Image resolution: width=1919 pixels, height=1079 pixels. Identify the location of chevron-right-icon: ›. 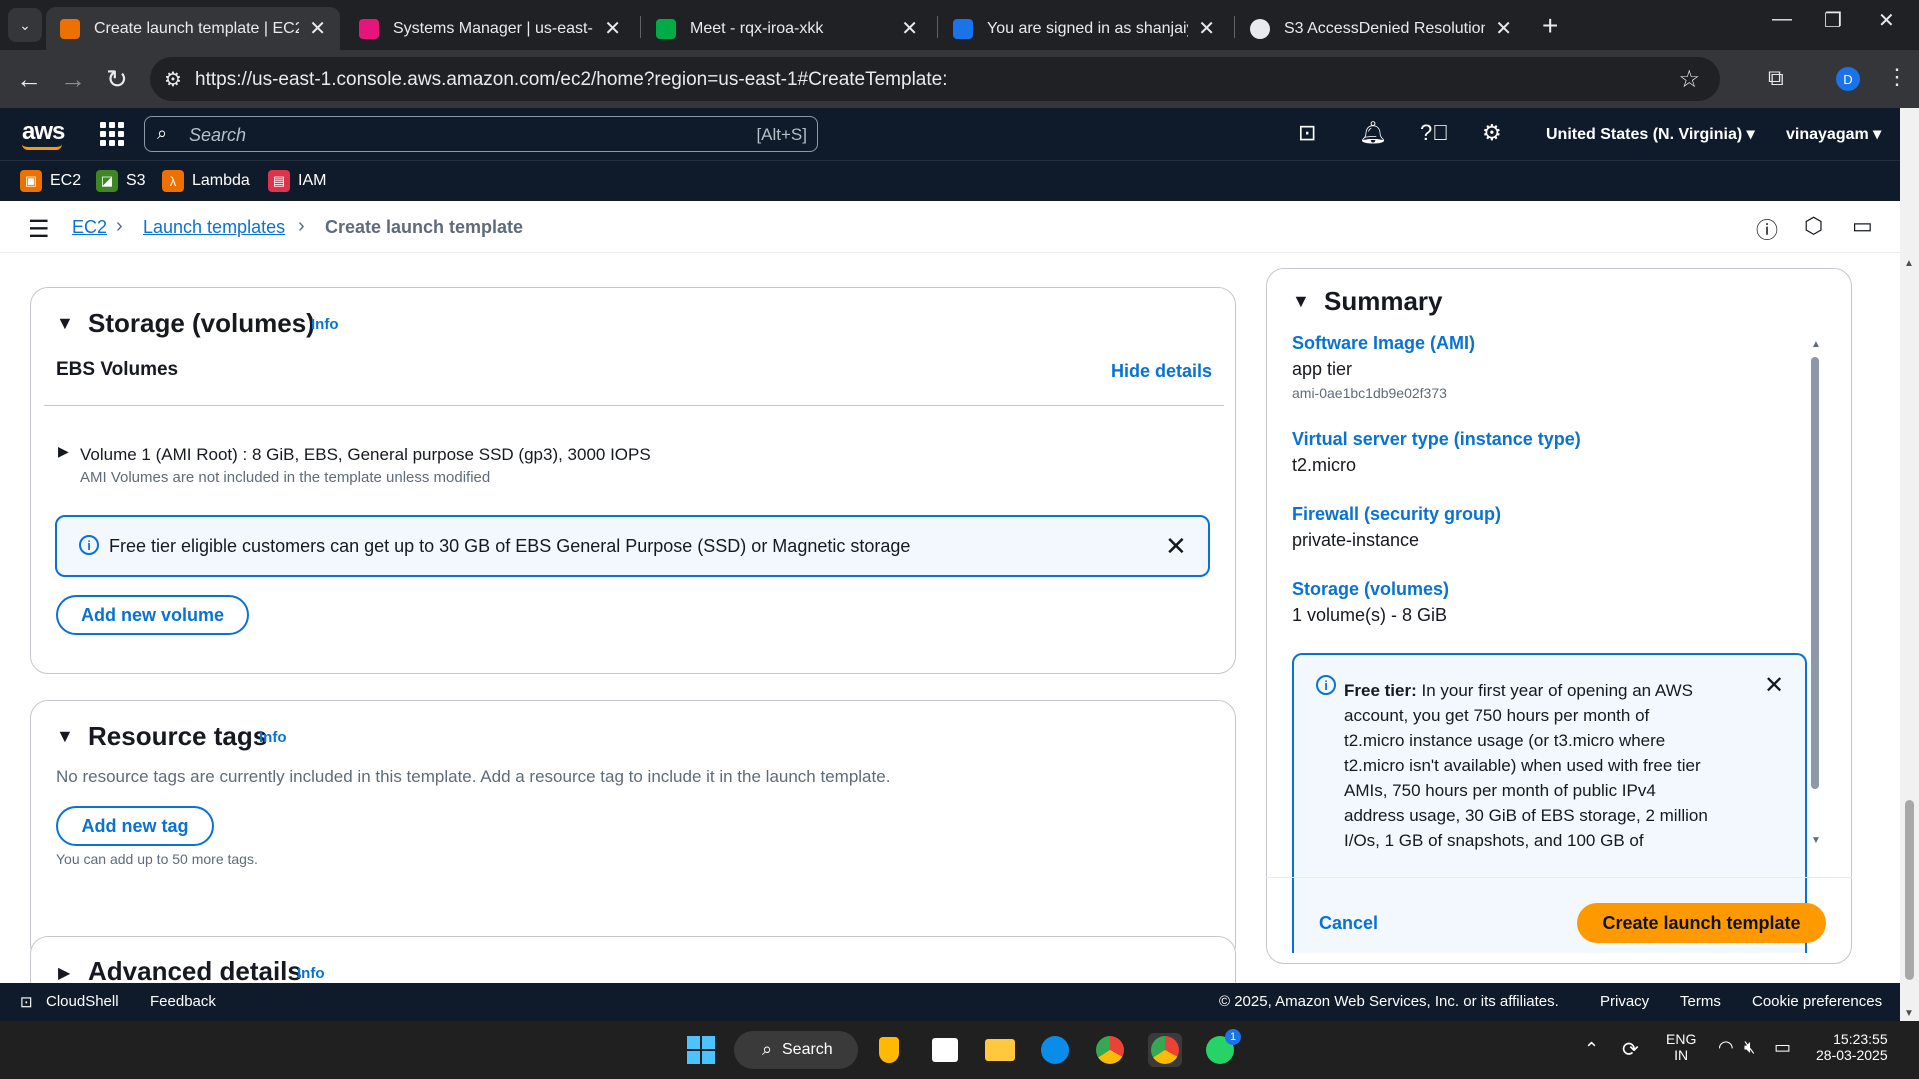
(301, 226).